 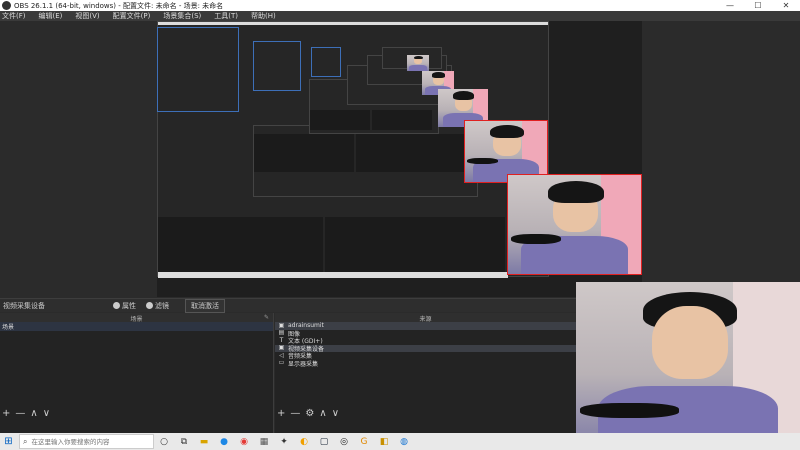 What do you see at coordinates (295, 413) in the screenshot?
I see `remove-source-button: —` at bounding box center [295, 413].